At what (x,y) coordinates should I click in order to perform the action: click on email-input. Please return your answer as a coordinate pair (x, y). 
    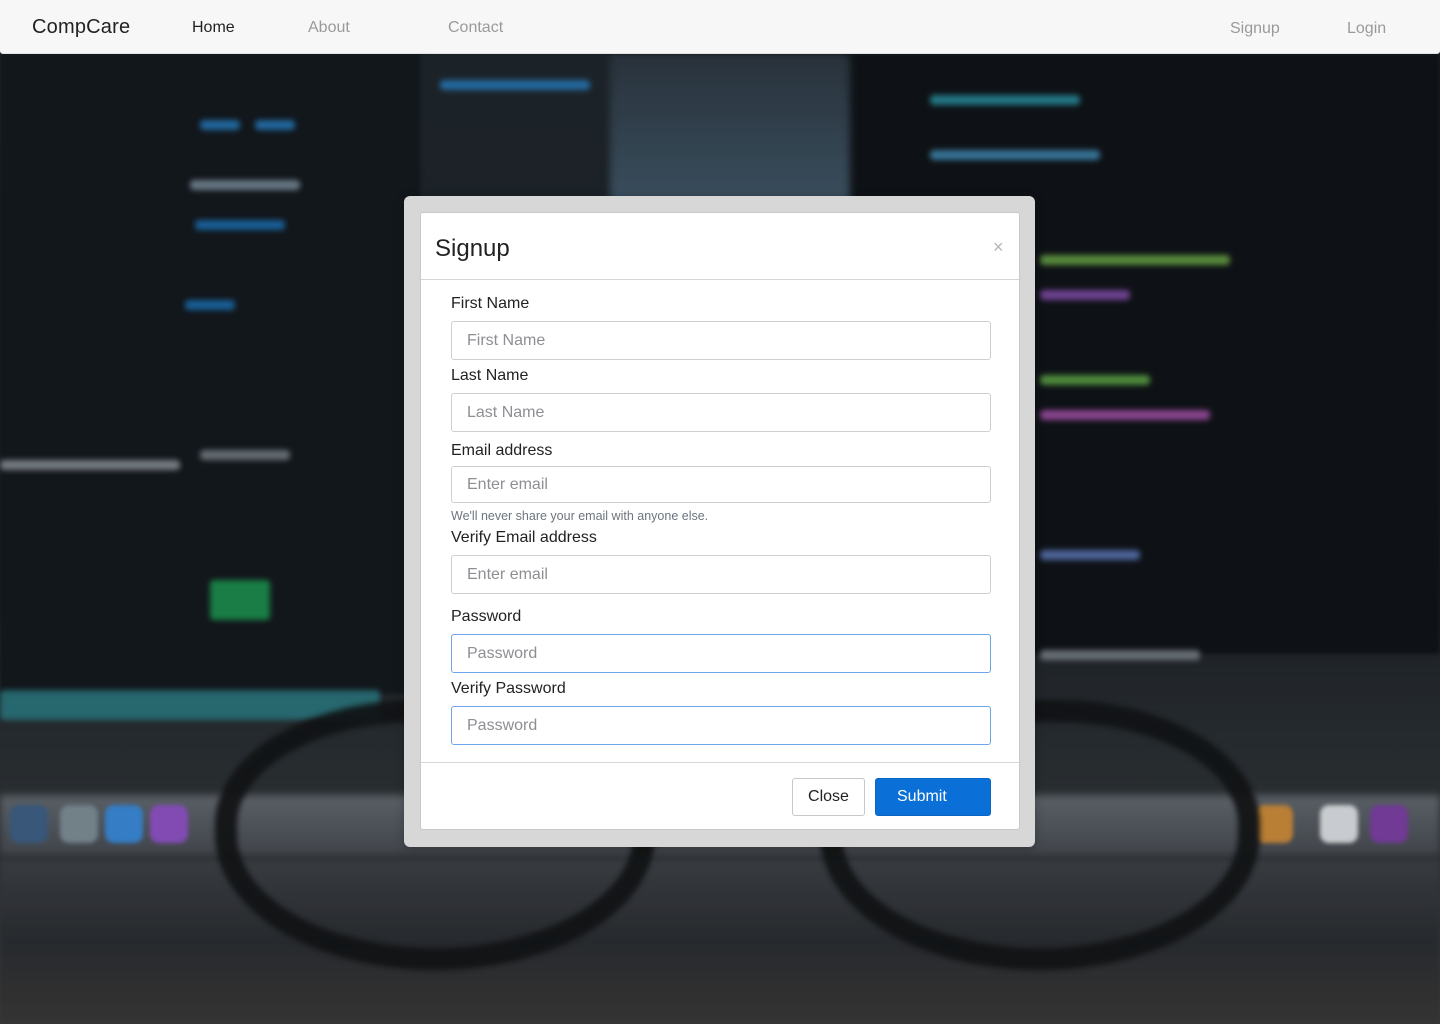
    Looking at the image, I should click on (721, 484).